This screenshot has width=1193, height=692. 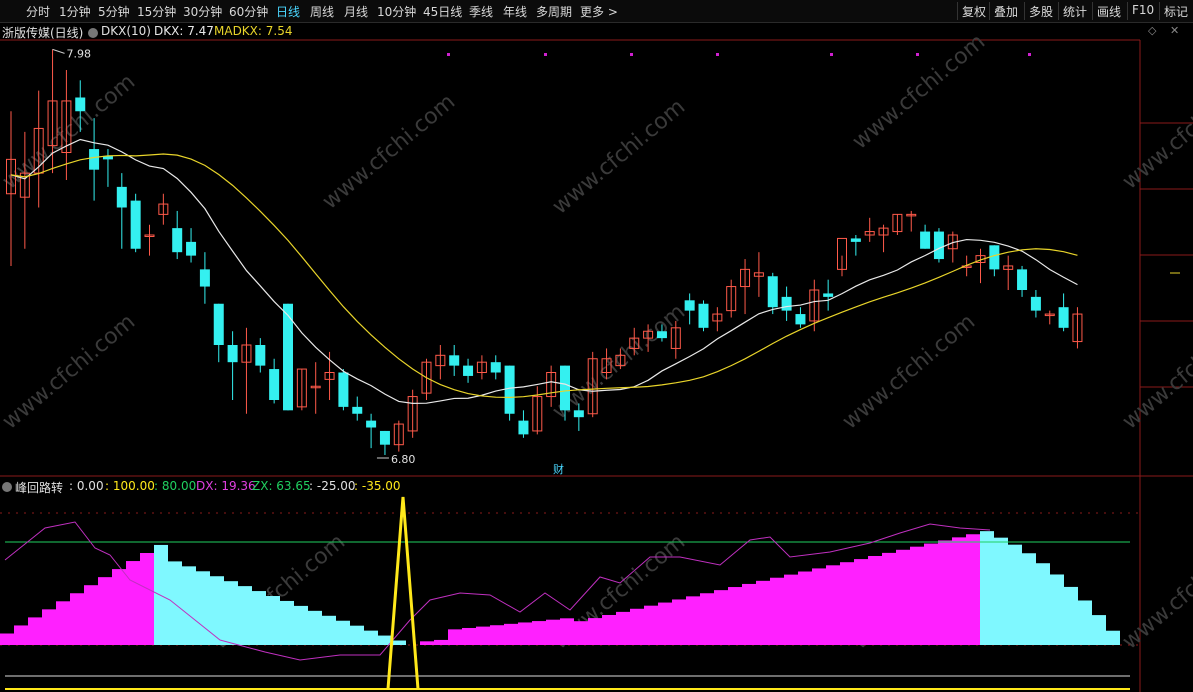 What do you see at coordinates (1155, 591) in the screenshot?
I see `watermark-11: www.cfchi.com` at bounding box center [1155, 591].